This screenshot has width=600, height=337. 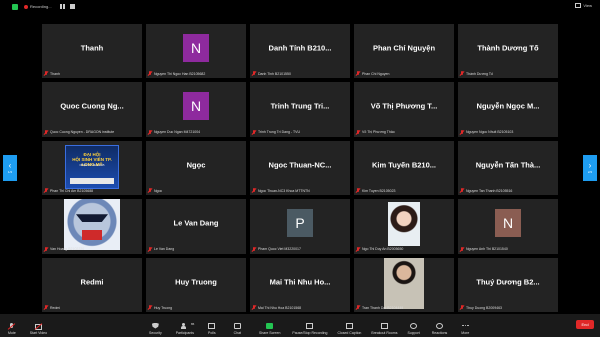 I want to click on video-off-icon, so click(x=38, y=326).